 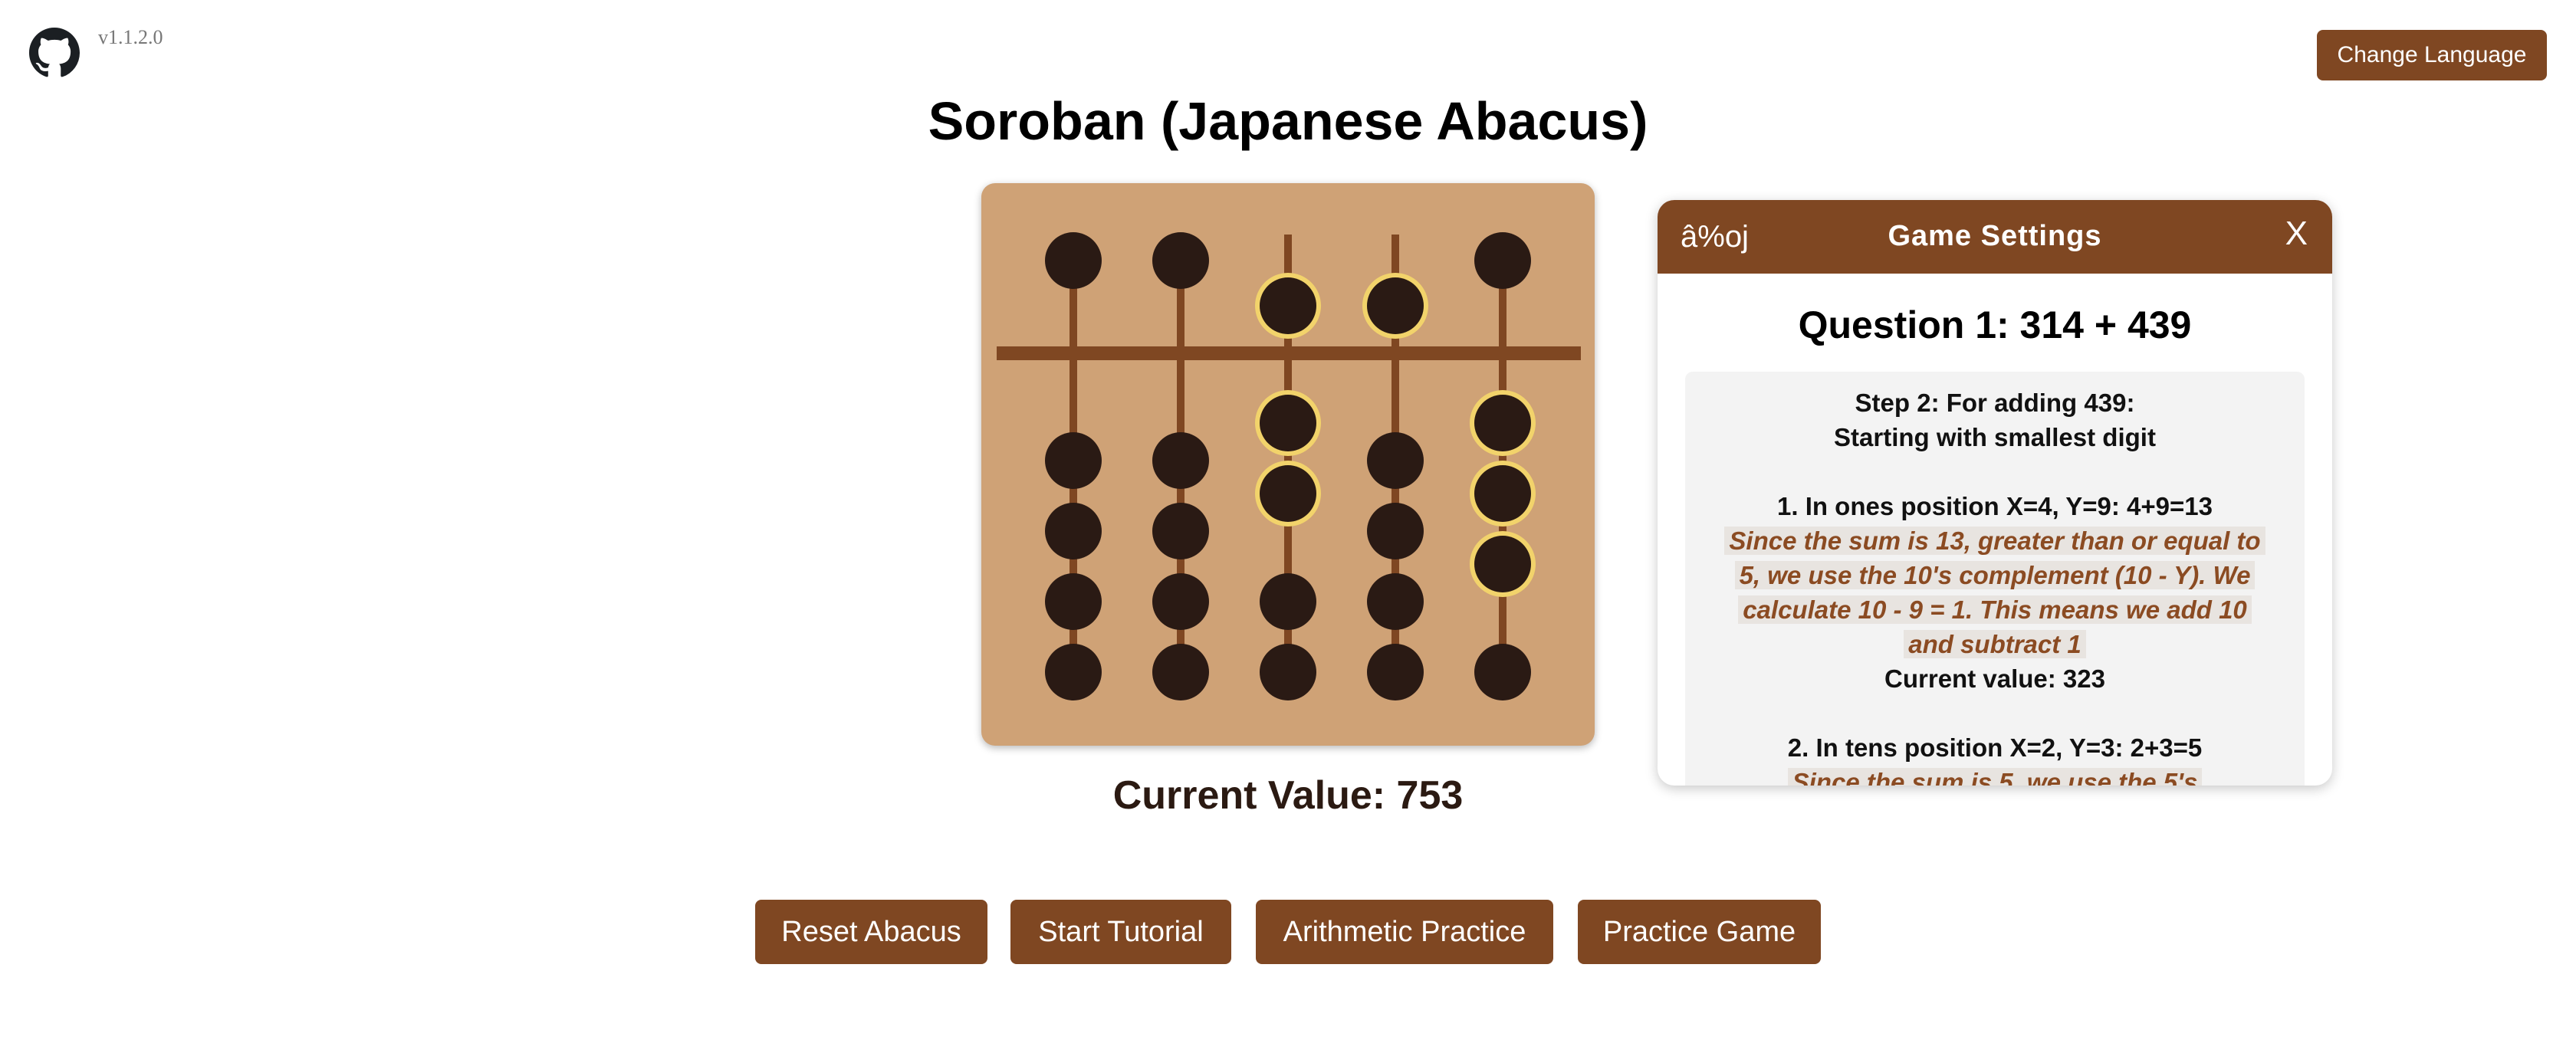 I want to click on version-label: v1.1.2.0, so click(x=131, y=37).